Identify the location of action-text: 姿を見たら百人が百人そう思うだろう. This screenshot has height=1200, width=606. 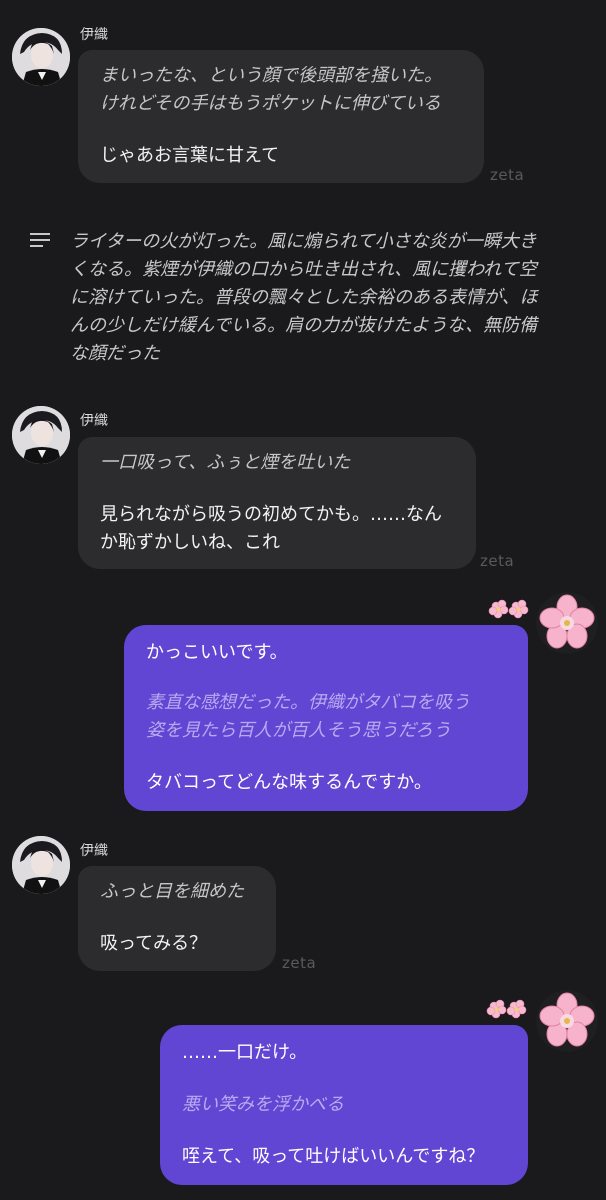
(298, 730).